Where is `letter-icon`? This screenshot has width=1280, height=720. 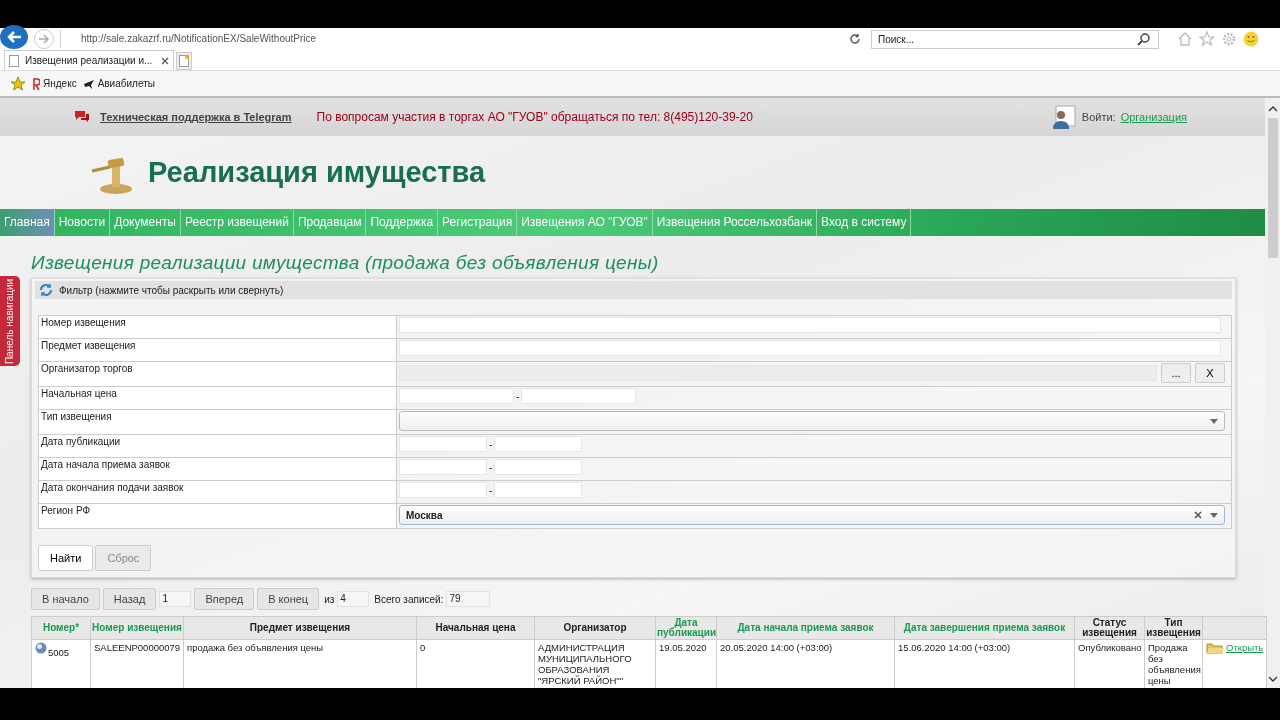 letter-icon is located at coordinates (36, 83).